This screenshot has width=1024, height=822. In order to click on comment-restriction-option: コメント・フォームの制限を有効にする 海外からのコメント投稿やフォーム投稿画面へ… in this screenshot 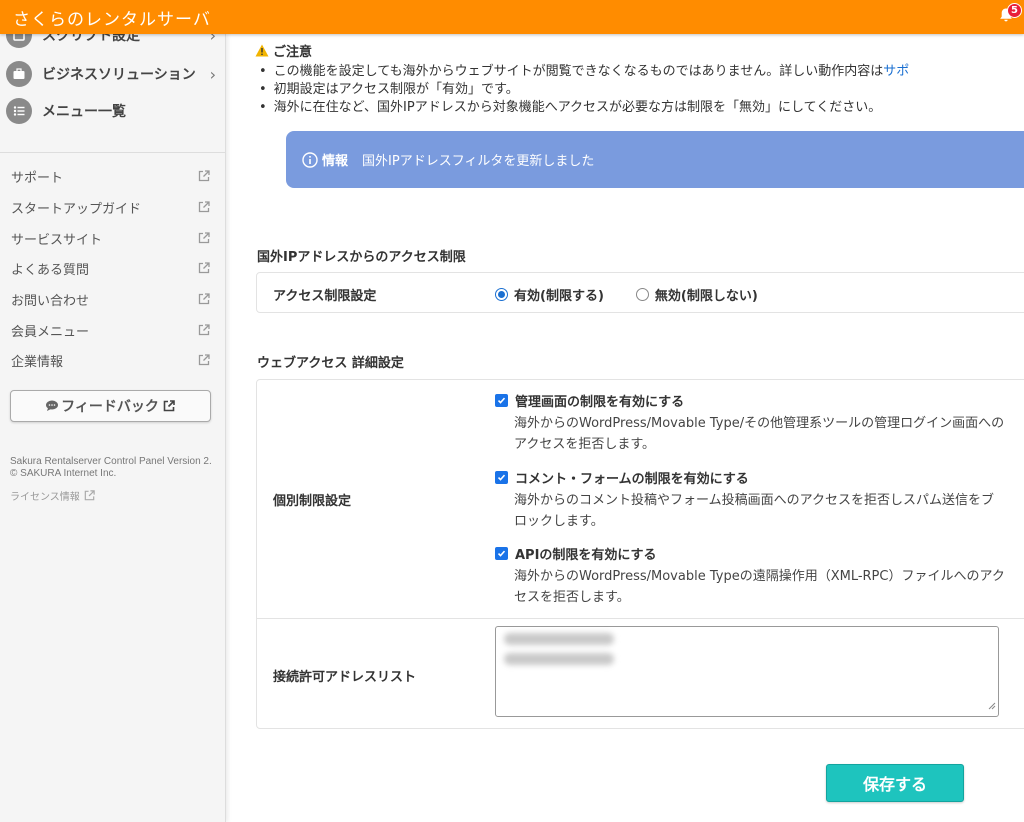, I will do `click(750, 500)`.